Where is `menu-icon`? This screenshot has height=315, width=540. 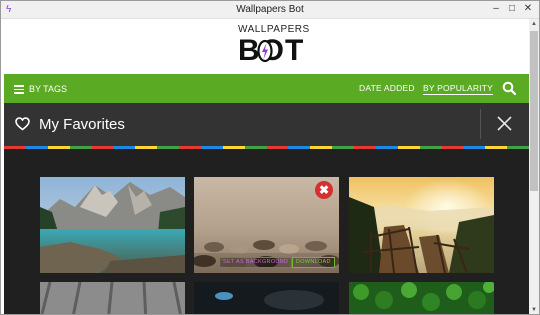 menu-icon is located at coordinates (19, 89).